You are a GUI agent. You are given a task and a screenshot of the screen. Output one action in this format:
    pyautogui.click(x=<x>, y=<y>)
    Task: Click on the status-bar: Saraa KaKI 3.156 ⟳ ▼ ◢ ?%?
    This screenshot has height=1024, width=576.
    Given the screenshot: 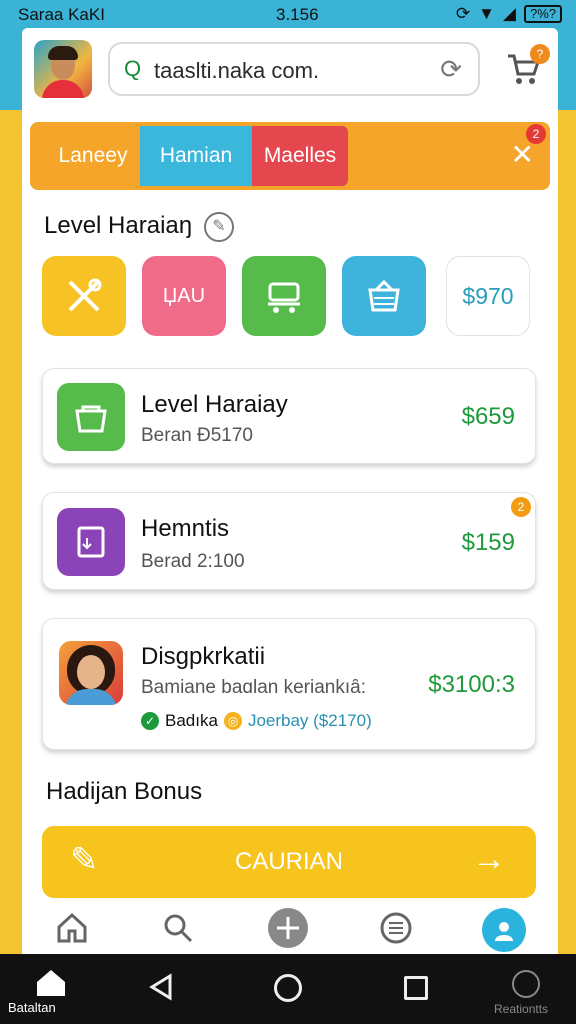 What is the action you would take?
    pyautogui.click(x=288, y=15)
    